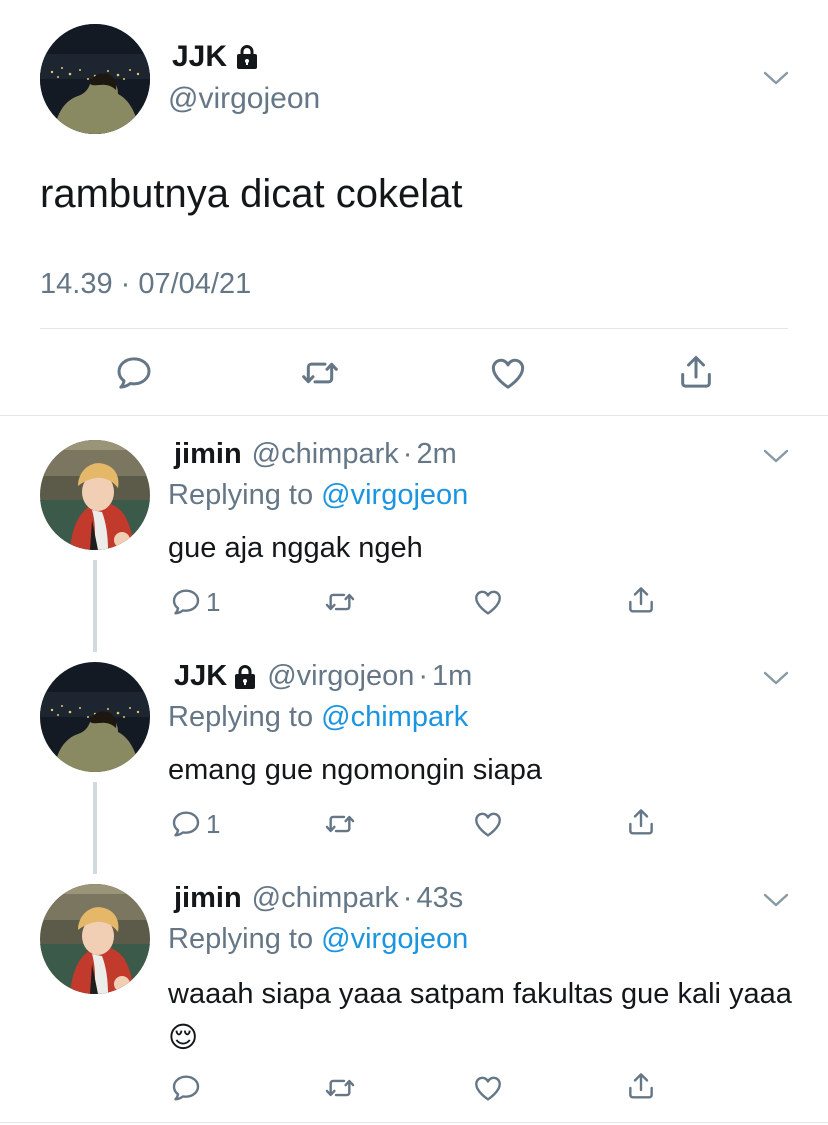 Image resolution: width=828 pixels, height=1125 pixels. What do you see at coordinates (183, 1038) in the screenshot?
I see `relieved-face-emoji: 😌` at bounding box center [183, 1038].